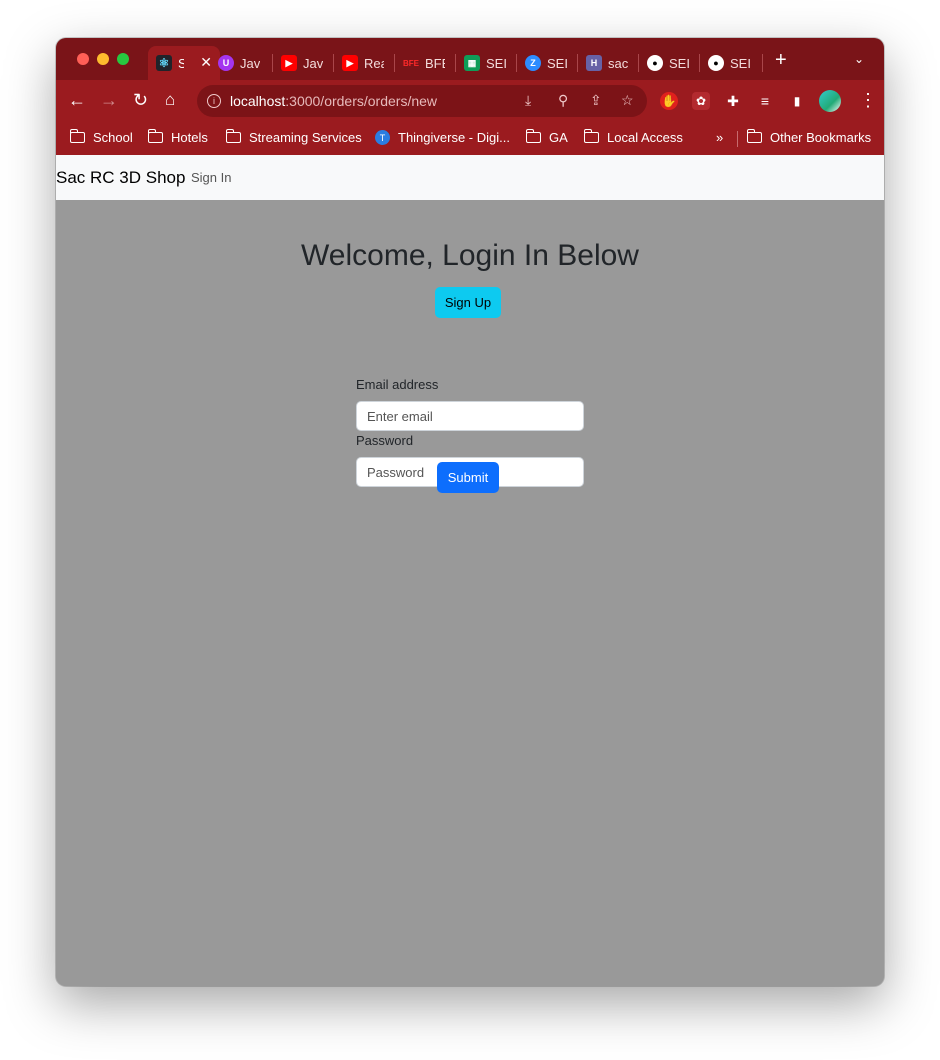  What do you see at coordinates (214, 101) in the screenshot?
I see `site-info-icon: i` at bounding box center [214, 101].